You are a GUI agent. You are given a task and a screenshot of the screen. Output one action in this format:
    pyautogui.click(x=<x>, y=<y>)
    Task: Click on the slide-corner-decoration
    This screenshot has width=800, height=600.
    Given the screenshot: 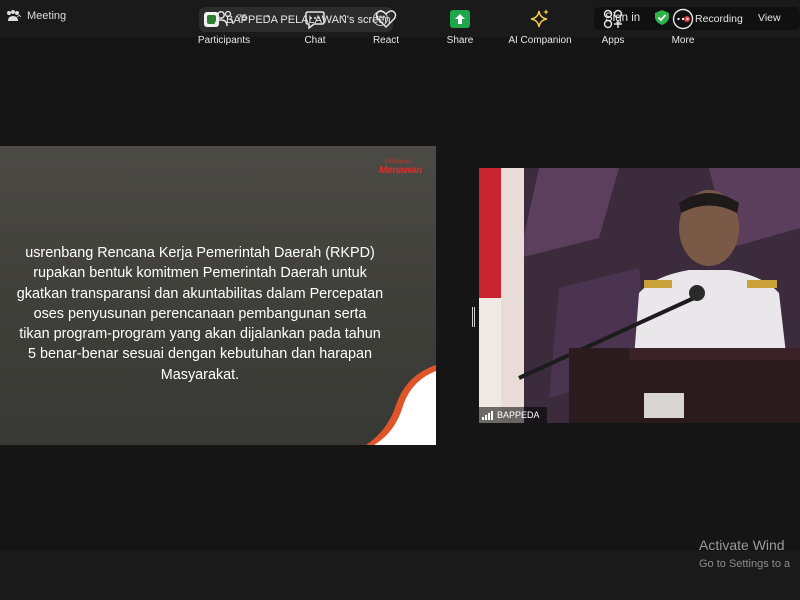 What is the action you would take?
    pyautogui.click(x=401, y=405)
    